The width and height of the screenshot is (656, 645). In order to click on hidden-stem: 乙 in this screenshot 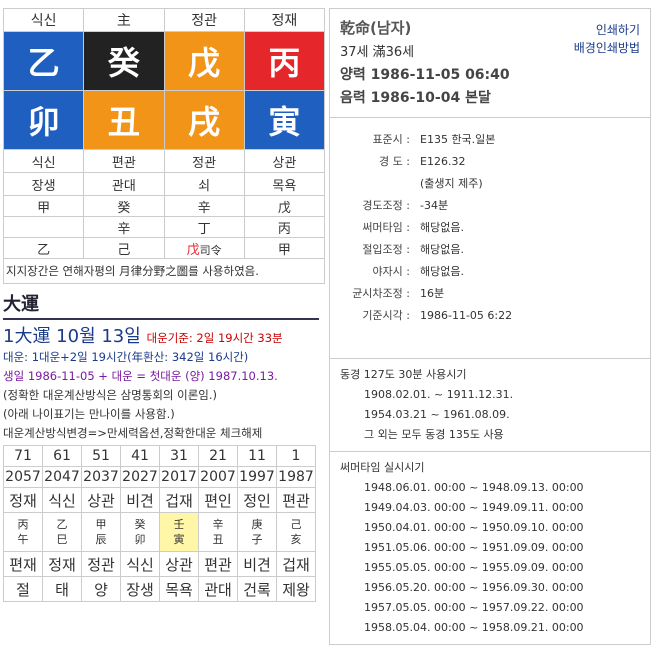, I will do `click(43, 248)`.